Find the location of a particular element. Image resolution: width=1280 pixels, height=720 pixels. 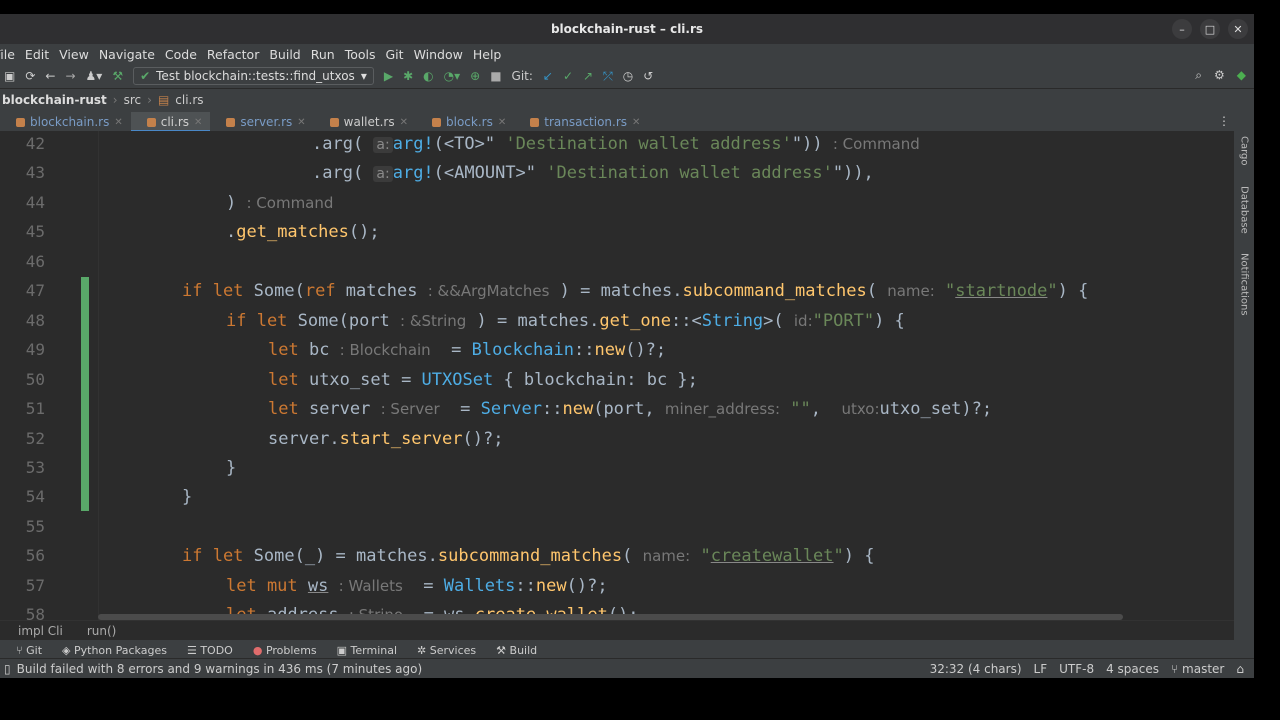

services-icon: ✲ is located at coordinates (422, 650).